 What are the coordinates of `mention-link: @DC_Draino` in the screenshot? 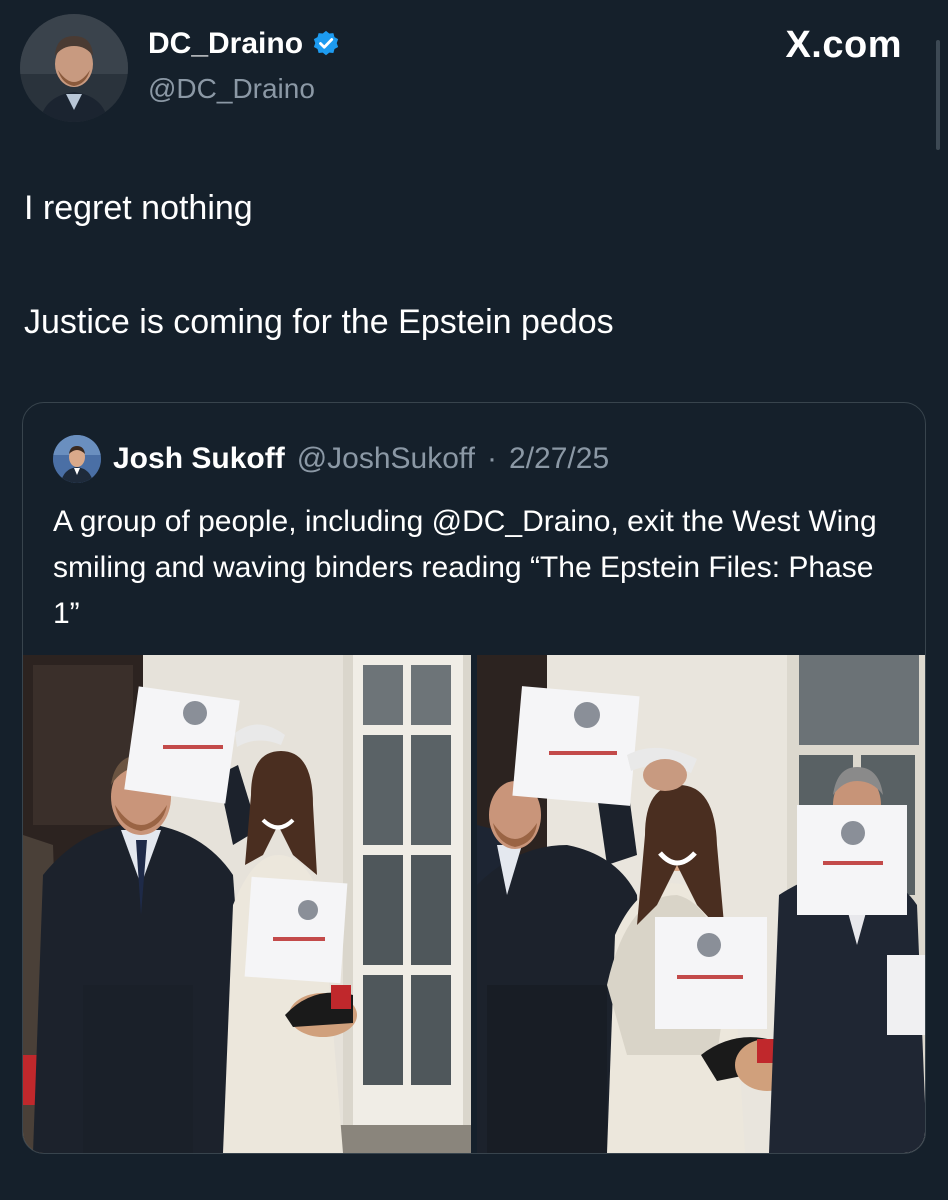 It's located at (521, 521).